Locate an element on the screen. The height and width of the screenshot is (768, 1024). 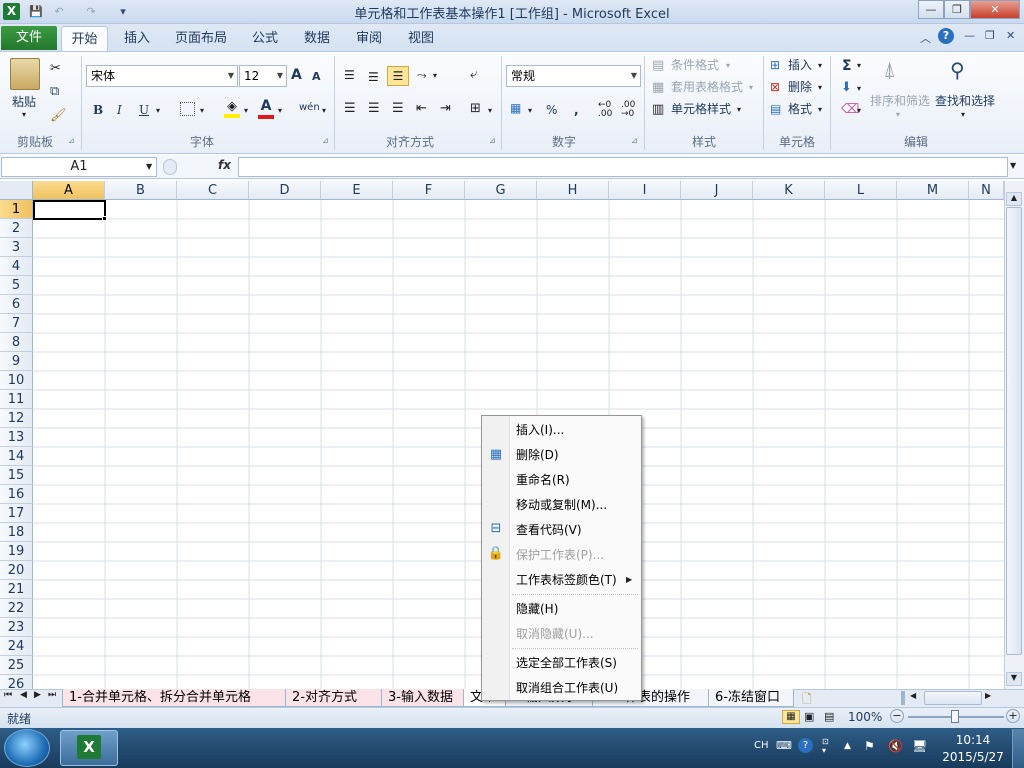
wrap-text-icon: ⤶ is located at coordinates (473, 74).